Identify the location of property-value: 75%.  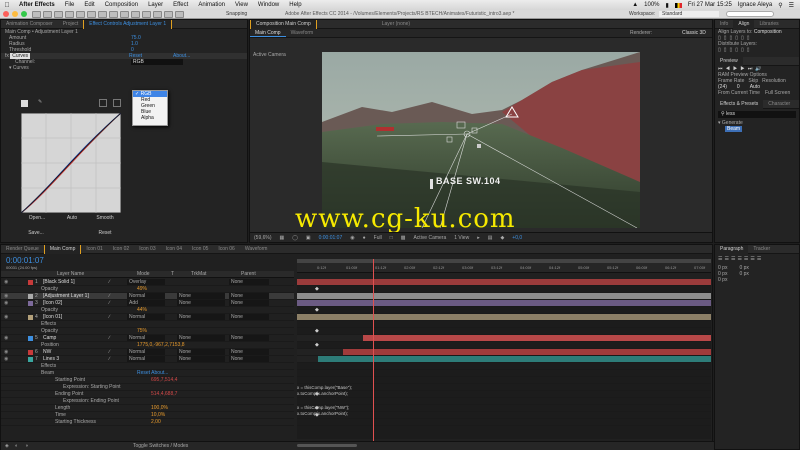
(142, 331).